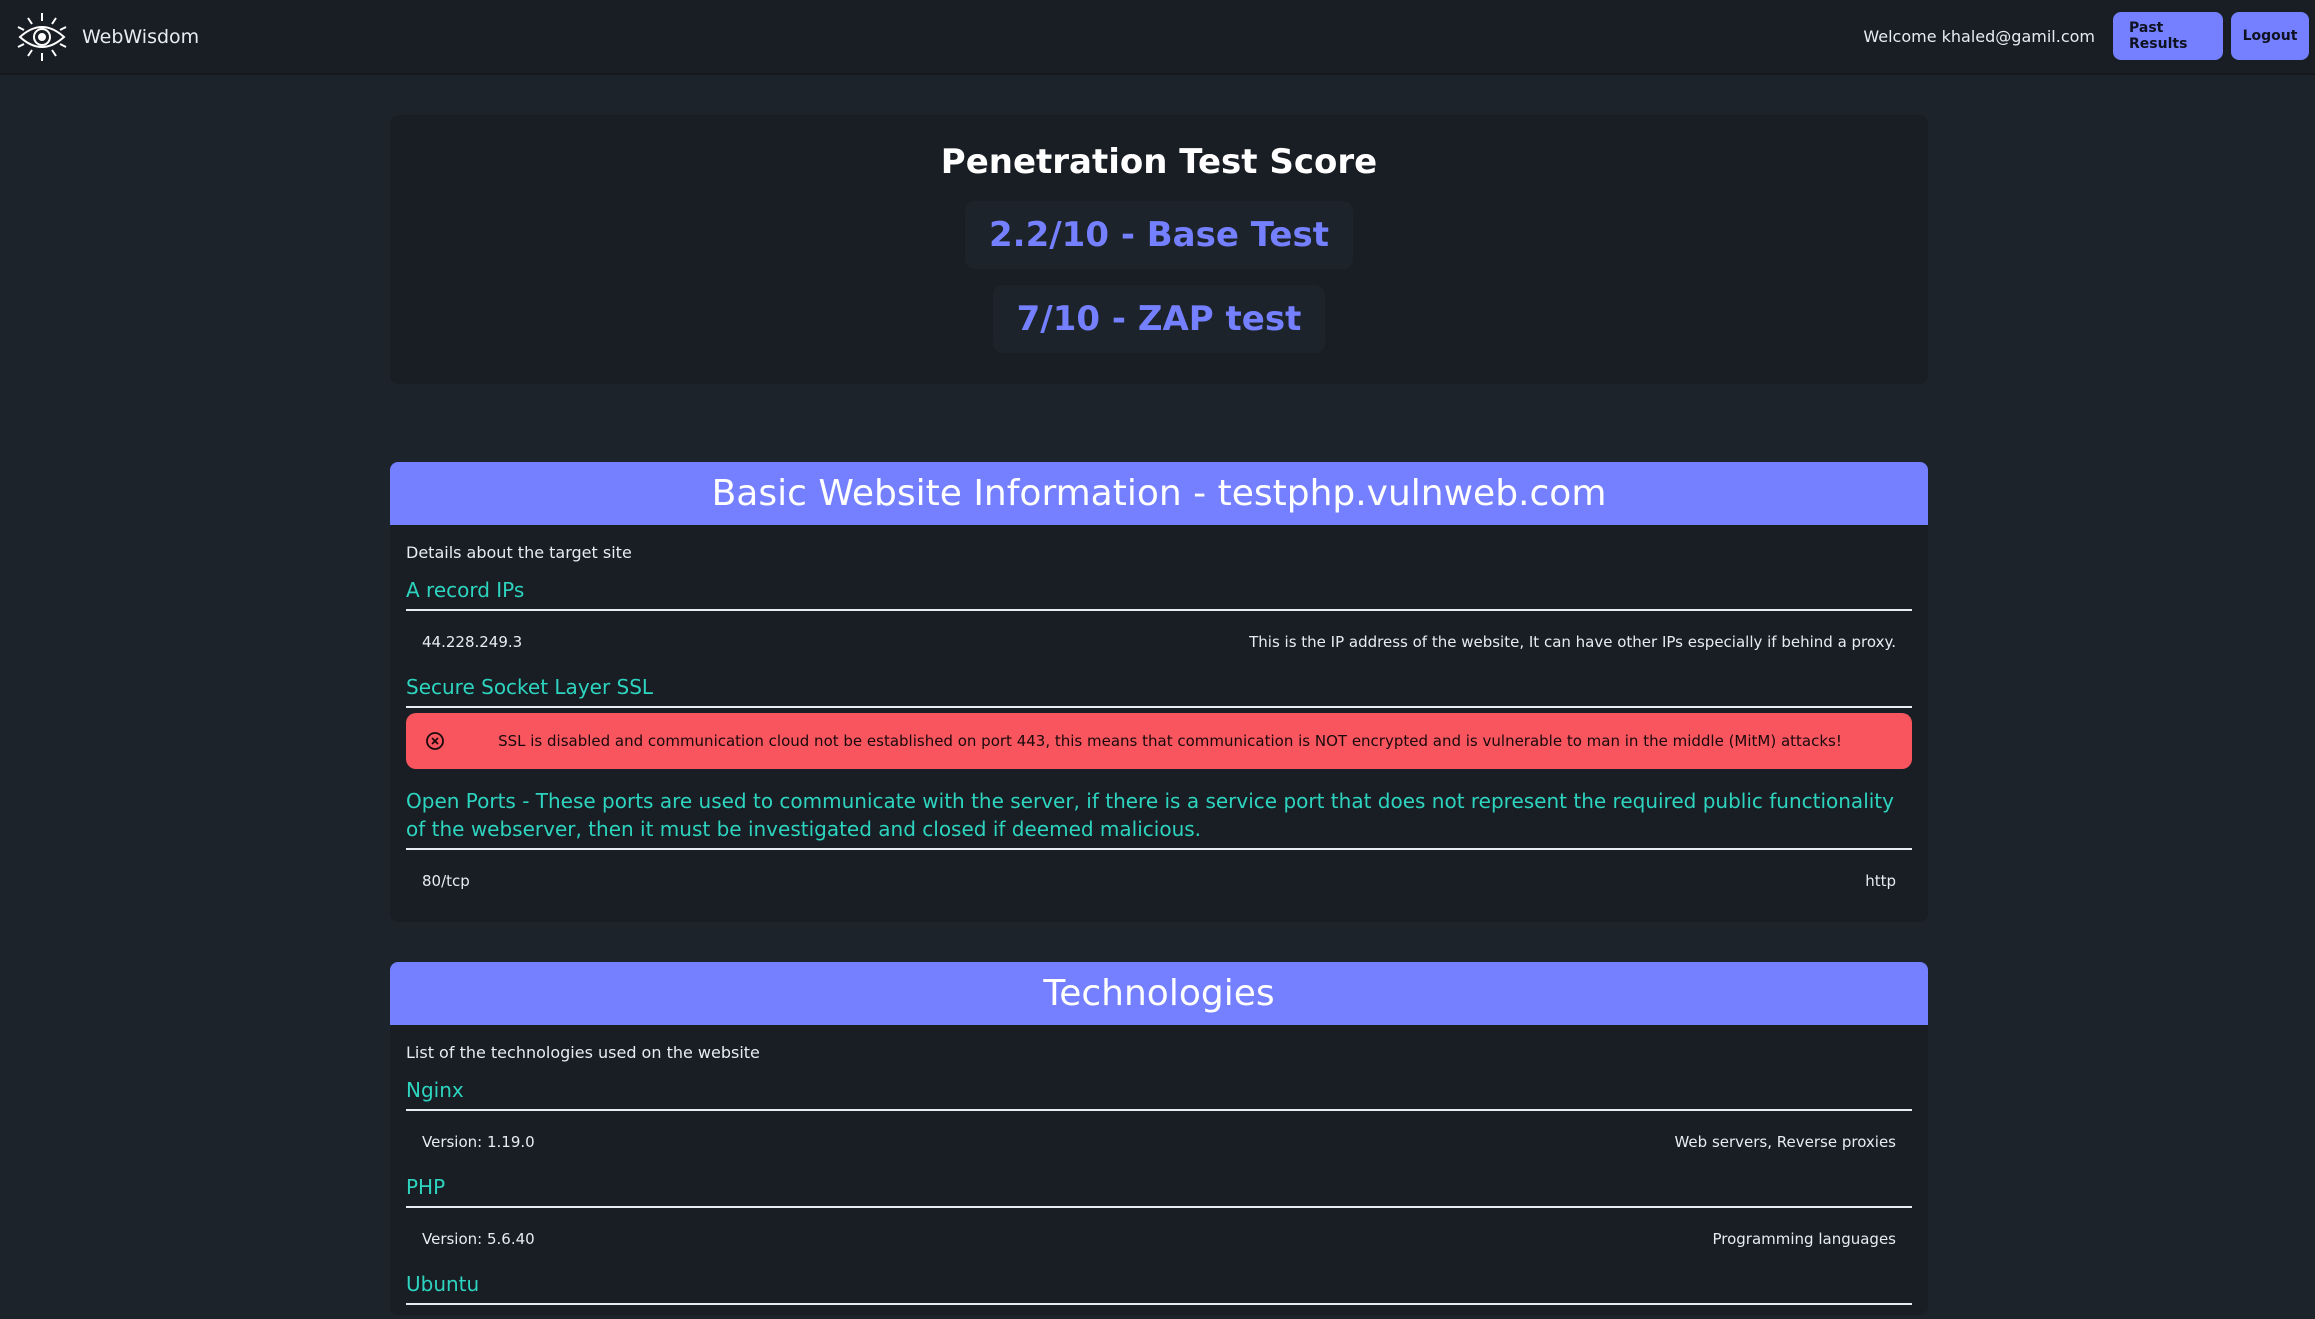 This screenshot has height=1319, width=2315. I want to click on technologies-header: Technologies, so click(1159, 993).